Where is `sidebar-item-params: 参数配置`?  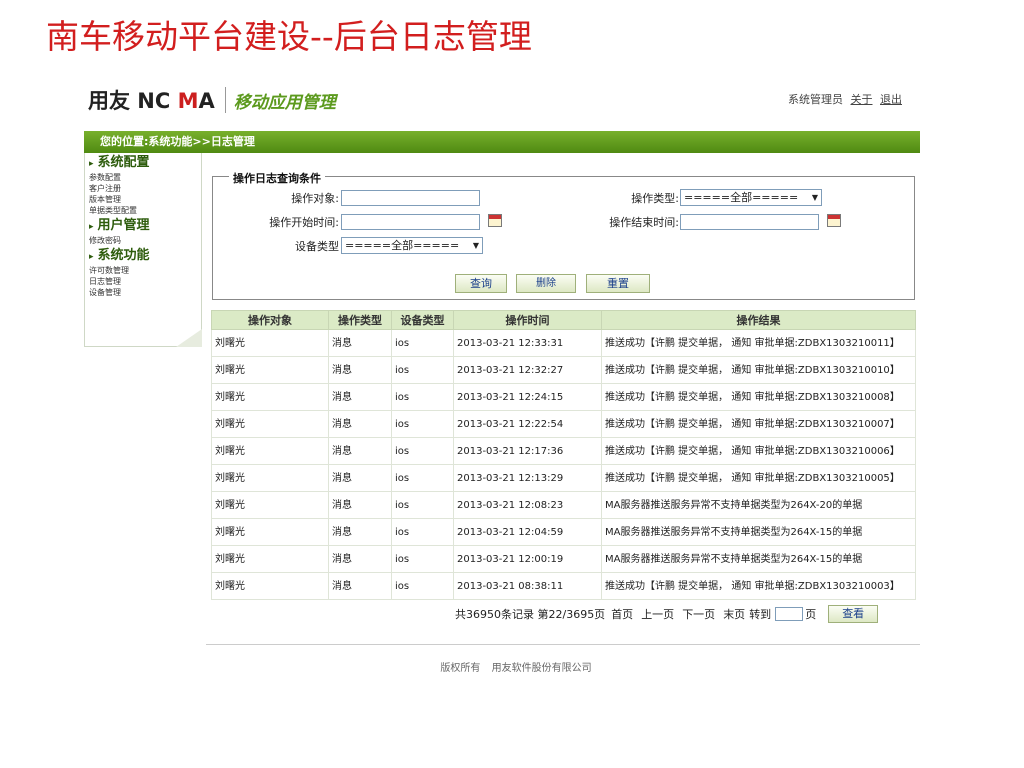
sidebar-item-params: 参数配置 is located at coordinates (143, 177).